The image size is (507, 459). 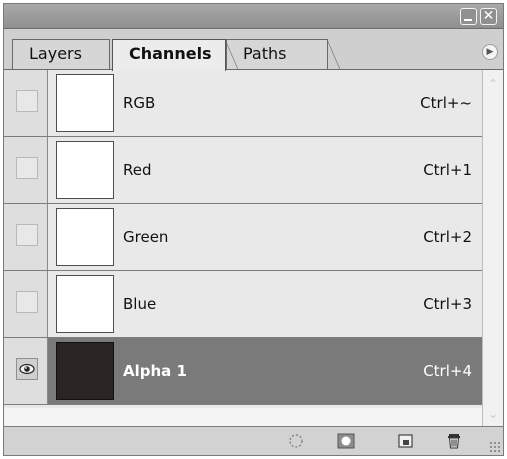 I want to click on channel-shortcut: Ctrl+2, so click(x=447, y=237).